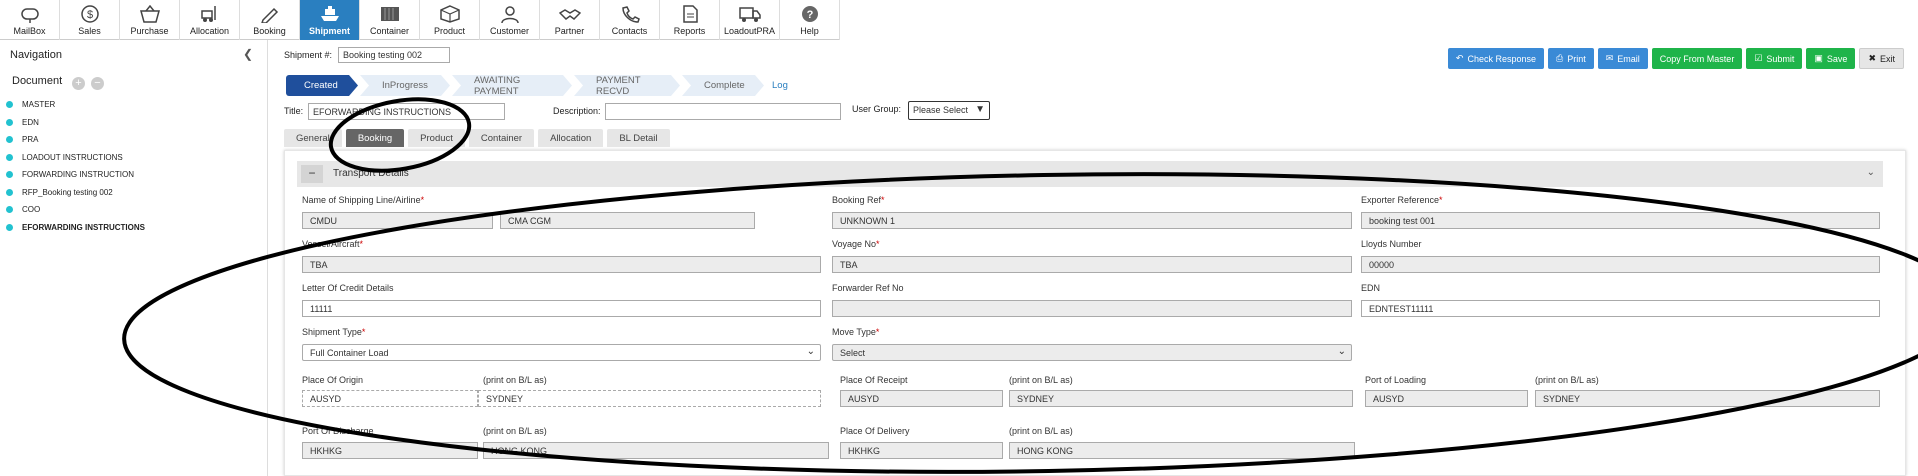 This screenshot has width=1918, height=476. I want to click on sidebar-item-coo: COO, so click(75, 210).